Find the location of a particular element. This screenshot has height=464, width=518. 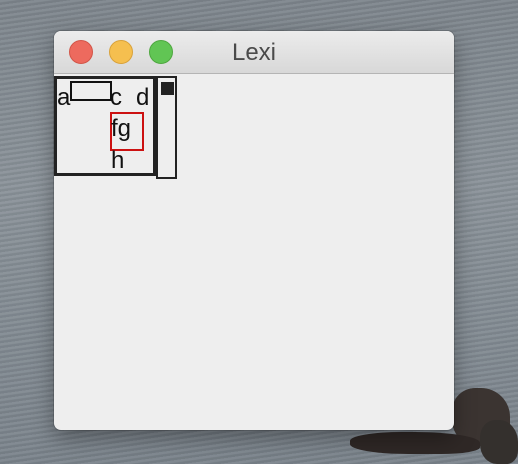

window-title: Lexi is located at coordinates (254, 52).